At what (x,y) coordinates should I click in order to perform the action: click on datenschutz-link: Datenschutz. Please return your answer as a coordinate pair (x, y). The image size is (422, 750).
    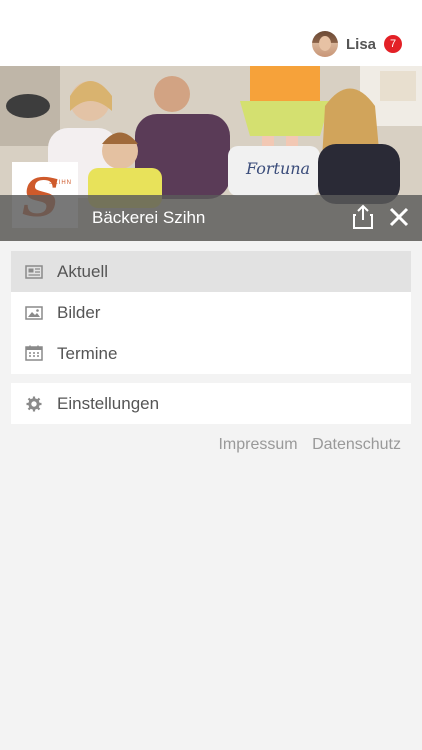
    Looking at the image, I should click on (356, 444).